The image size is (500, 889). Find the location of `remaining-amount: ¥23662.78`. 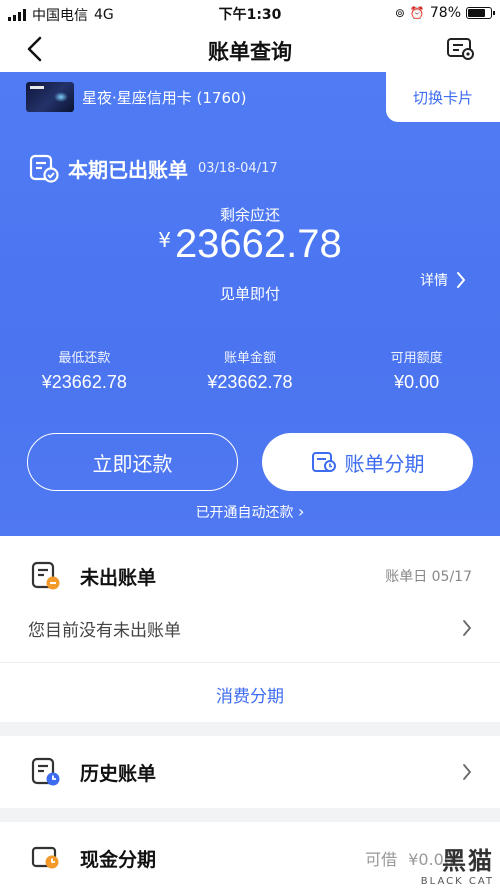

remaining-amount: ¥23662.78 is located at coordinates (250, 244).